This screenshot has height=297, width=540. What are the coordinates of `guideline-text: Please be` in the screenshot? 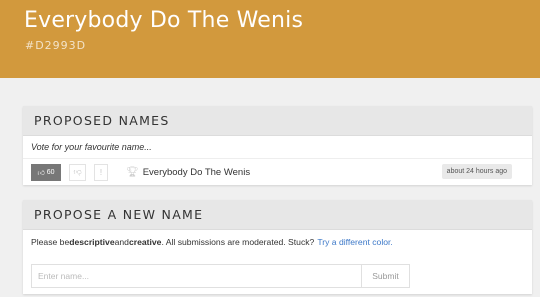 It's located at (50, 242).